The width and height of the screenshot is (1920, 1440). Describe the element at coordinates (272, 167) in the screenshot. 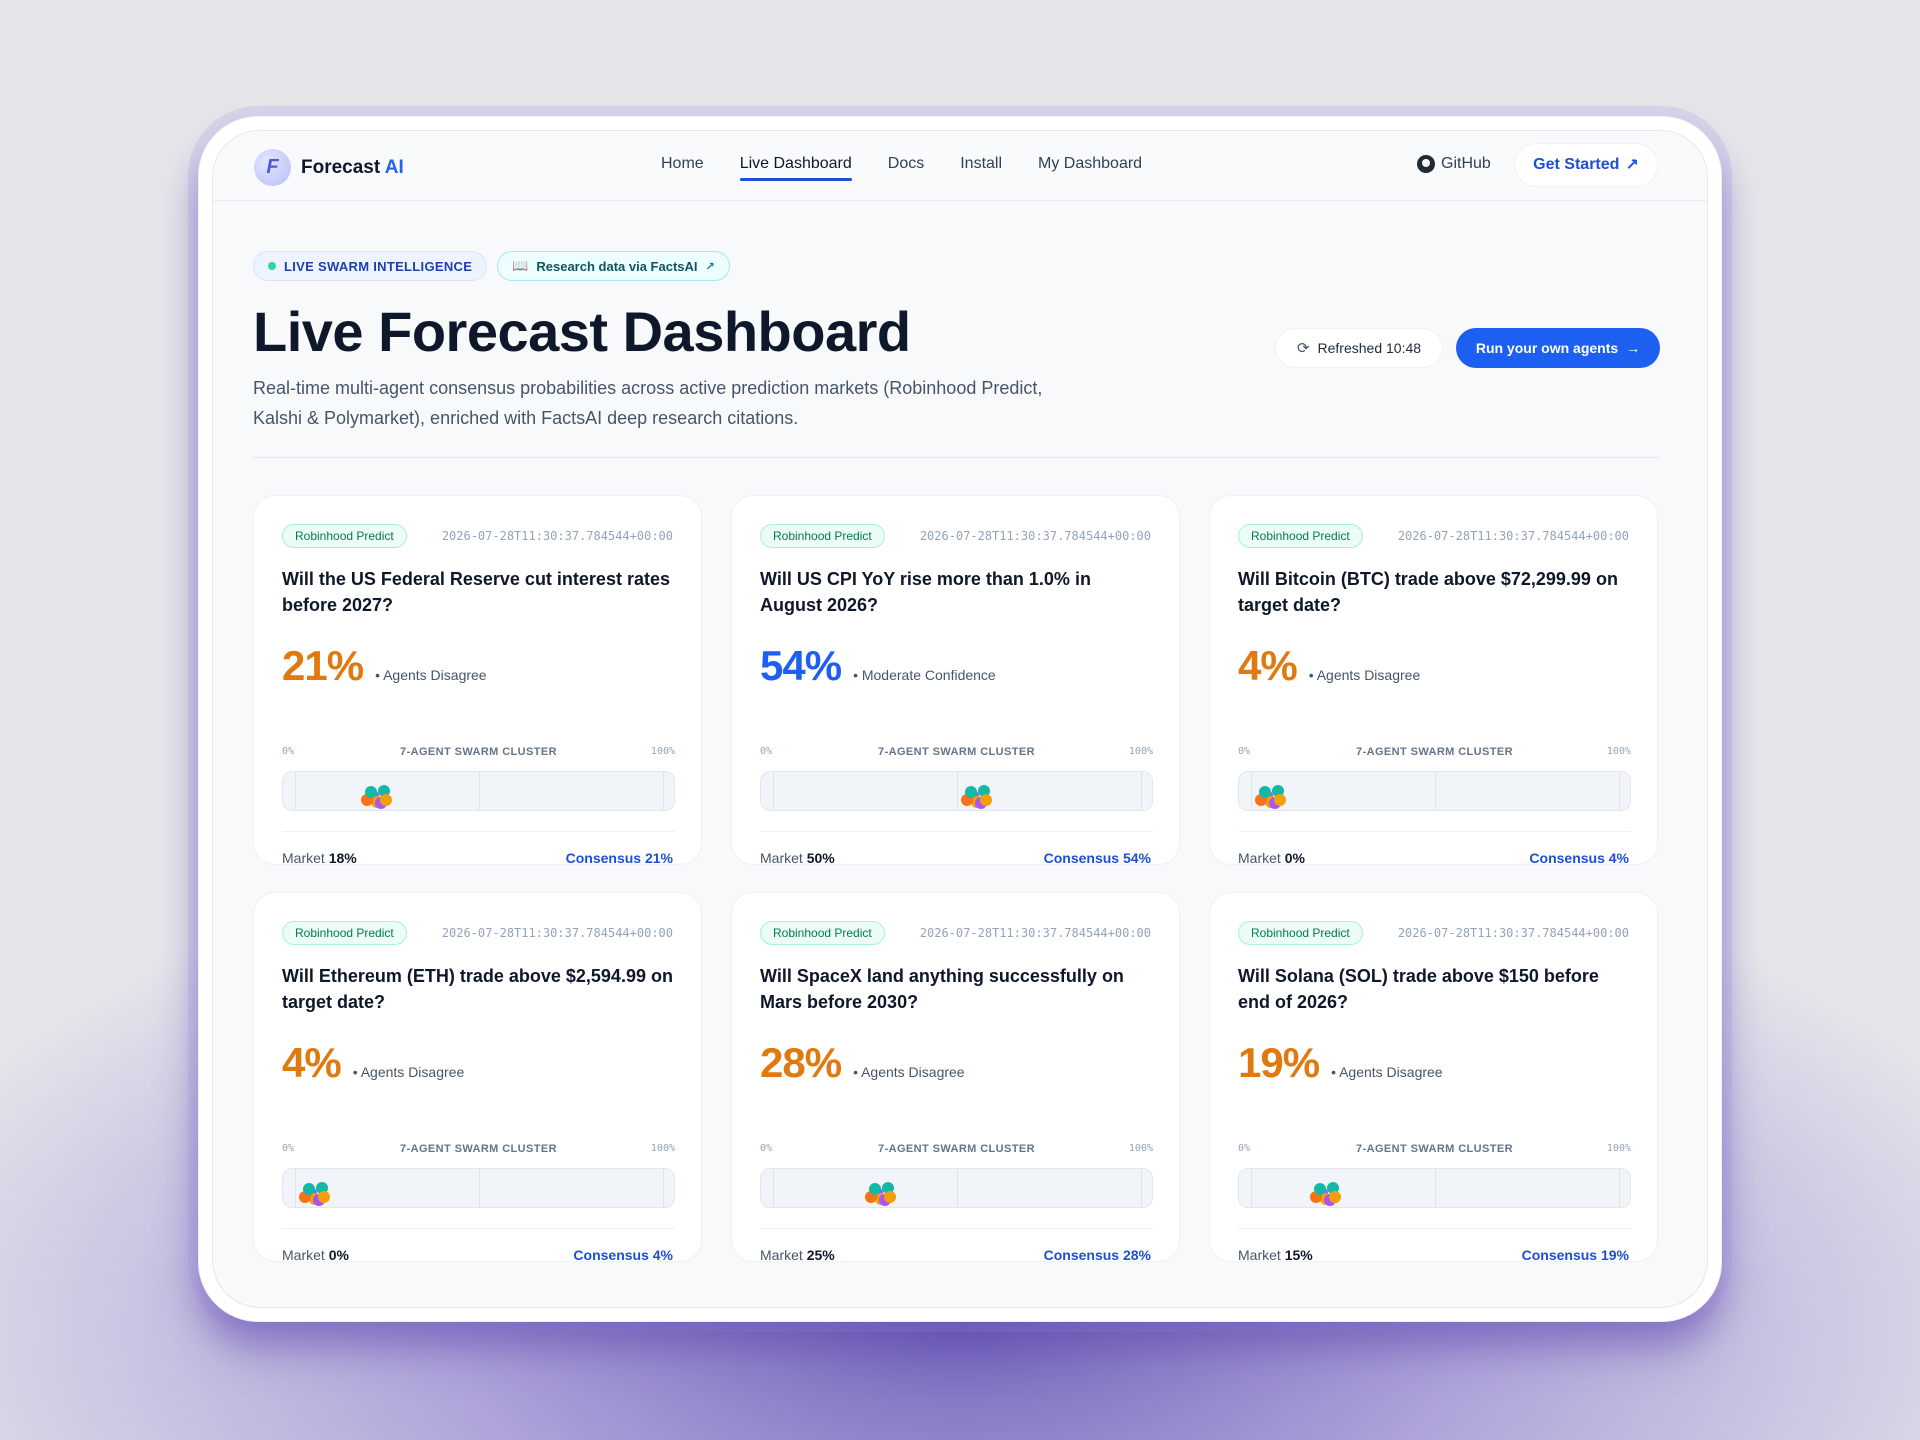

I see `forecast-logo-icon: F` at that location.